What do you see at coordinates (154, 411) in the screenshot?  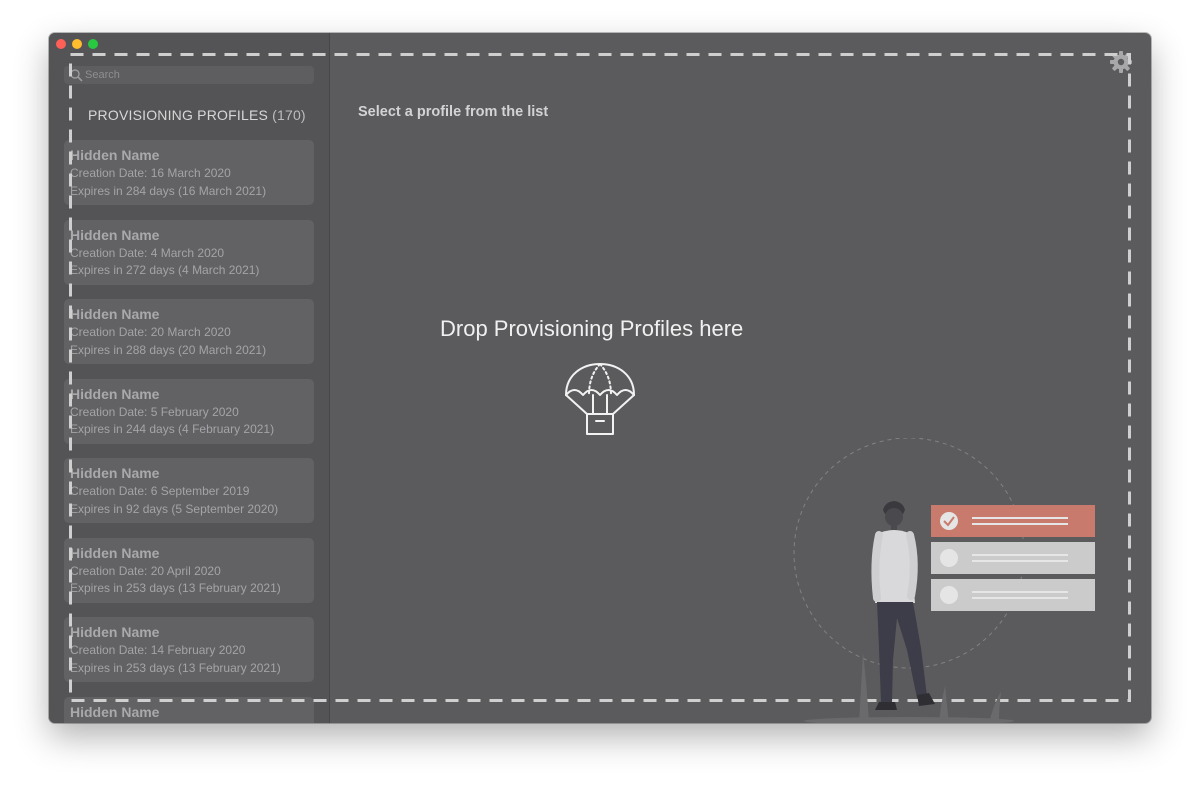 I see `profile-creation-date: Creation Date: 5 February 2020` at bounding box center [154, 411].